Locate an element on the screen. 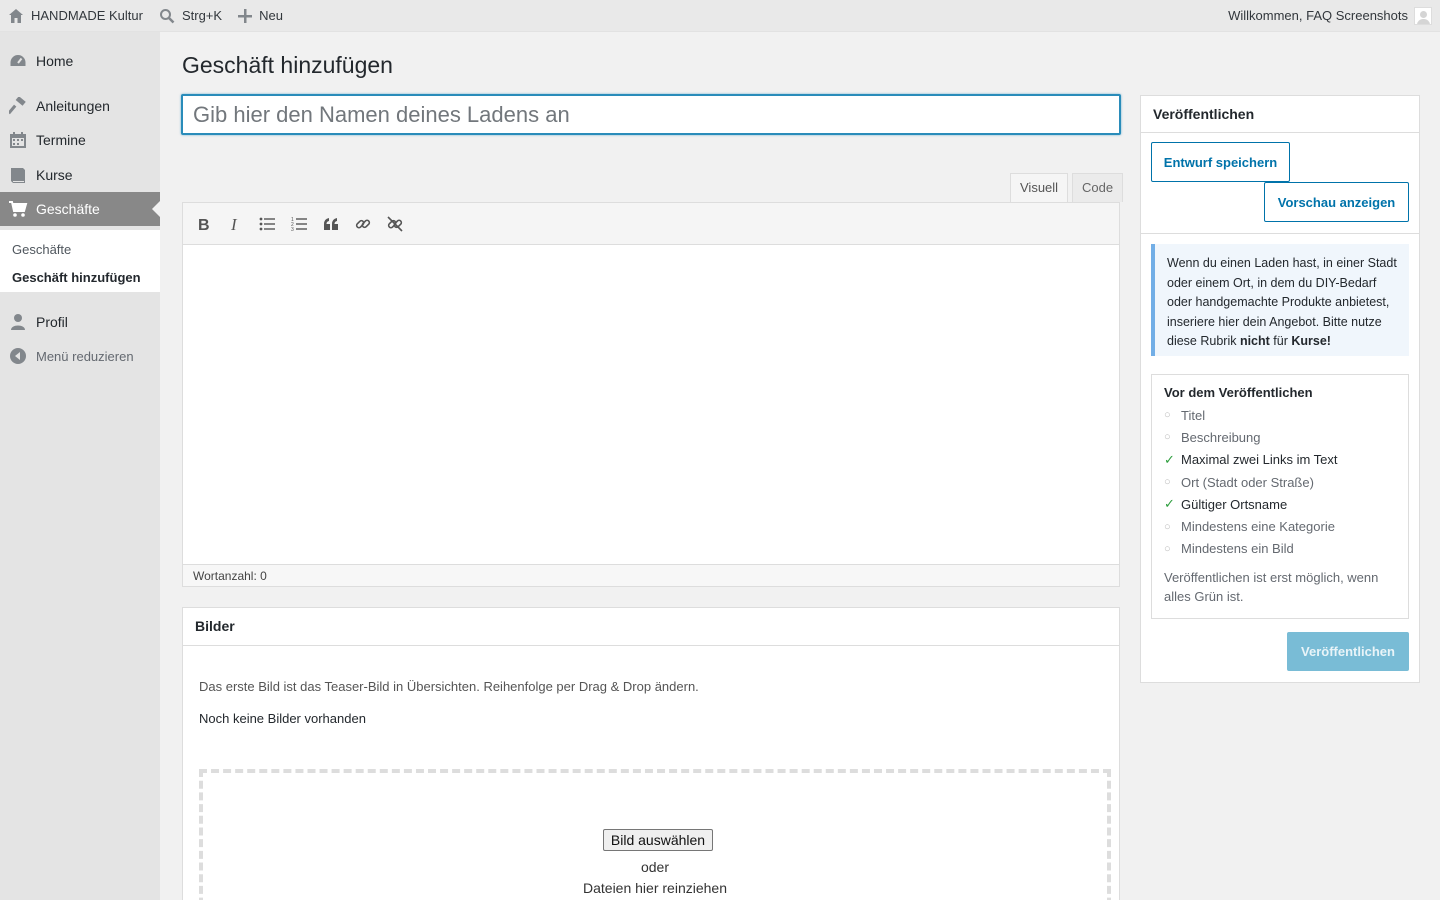  checklist-item-bild: ○ Mindestens ein Bild is located at coordinates (1280, 549).